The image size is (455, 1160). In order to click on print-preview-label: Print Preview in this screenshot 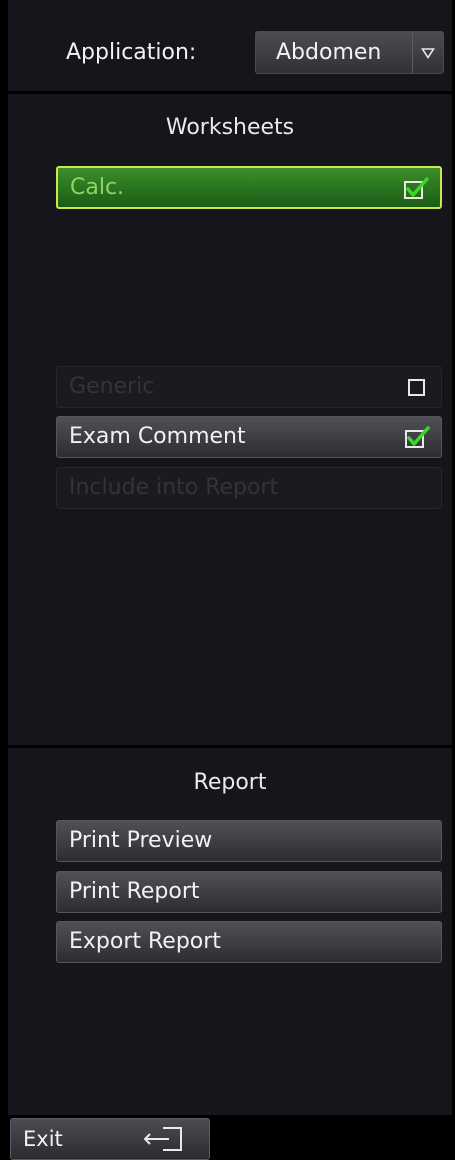, I will do `click(141, 840)`.